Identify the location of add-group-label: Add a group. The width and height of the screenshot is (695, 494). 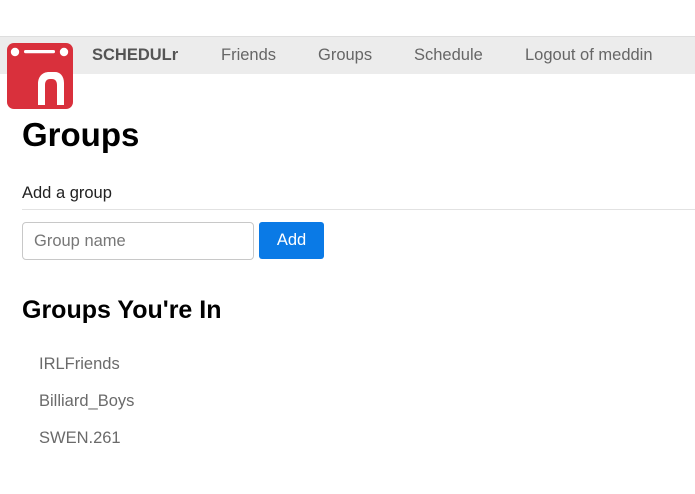
(67, 193).